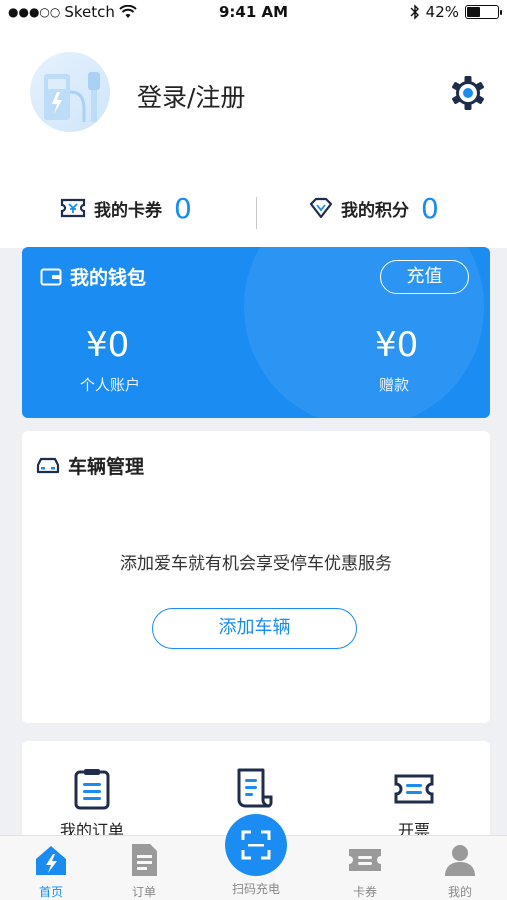 The image size is (507, 900). I want to click on my-points-stat: 我的积分 0, so click(374, 208).